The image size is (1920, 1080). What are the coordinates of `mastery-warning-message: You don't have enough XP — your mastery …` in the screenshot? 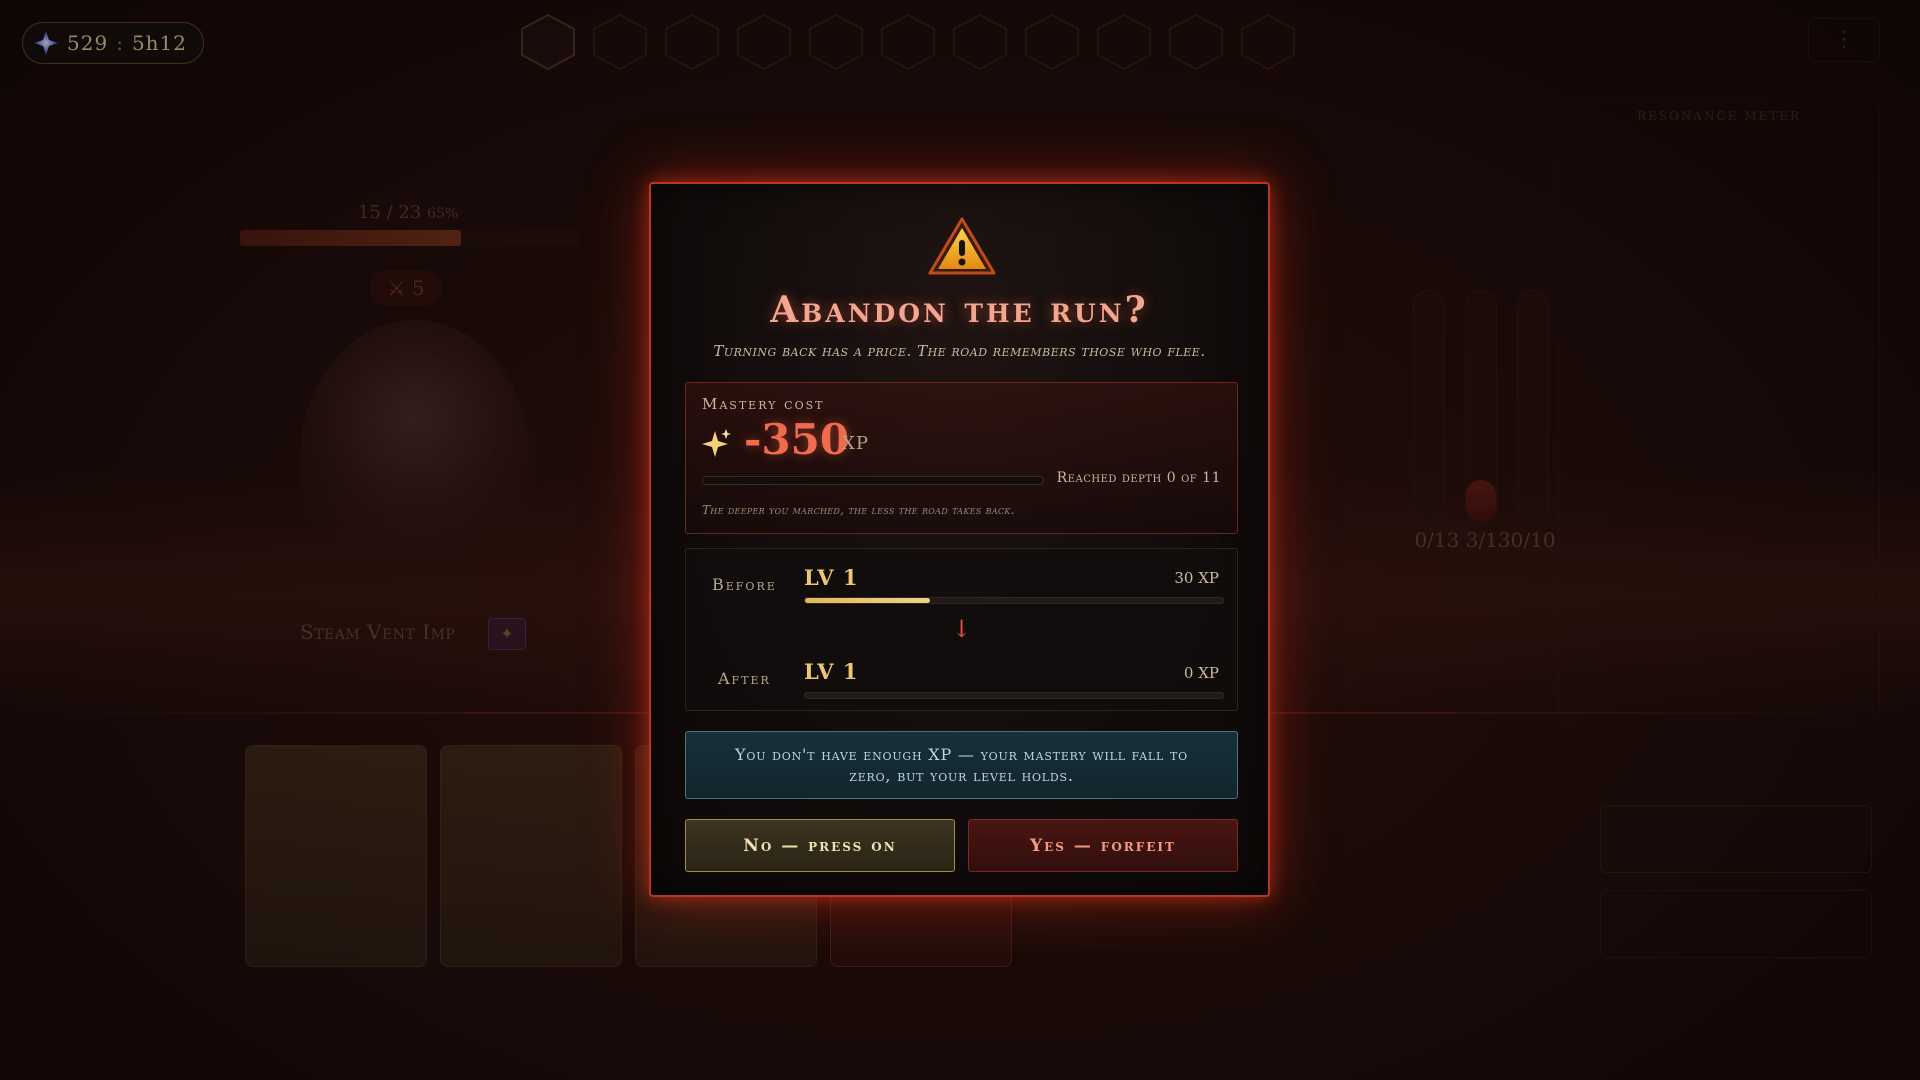 It's located at (961, 765).